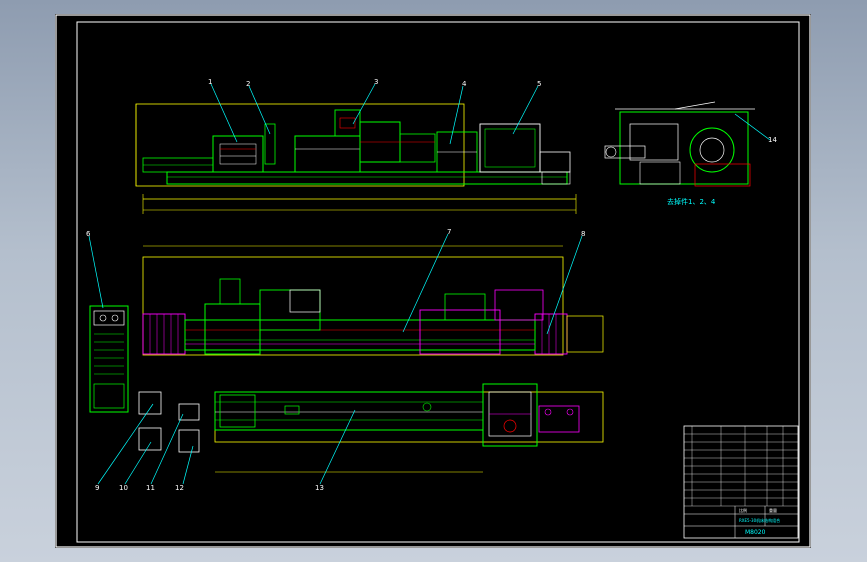 The image size is (867, 562). Describe the element at coordinates (238, 154) in the screenshot. I see `headstock` at that location.